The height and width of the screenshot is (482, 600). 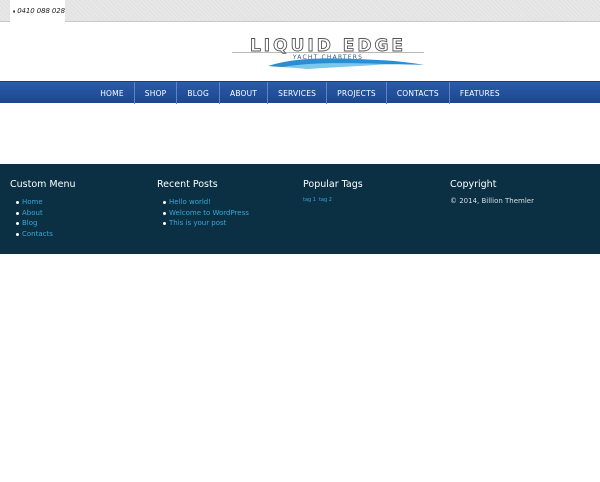 I want to click on nav-item-shop: SHOP, so click(x=155, y=93).